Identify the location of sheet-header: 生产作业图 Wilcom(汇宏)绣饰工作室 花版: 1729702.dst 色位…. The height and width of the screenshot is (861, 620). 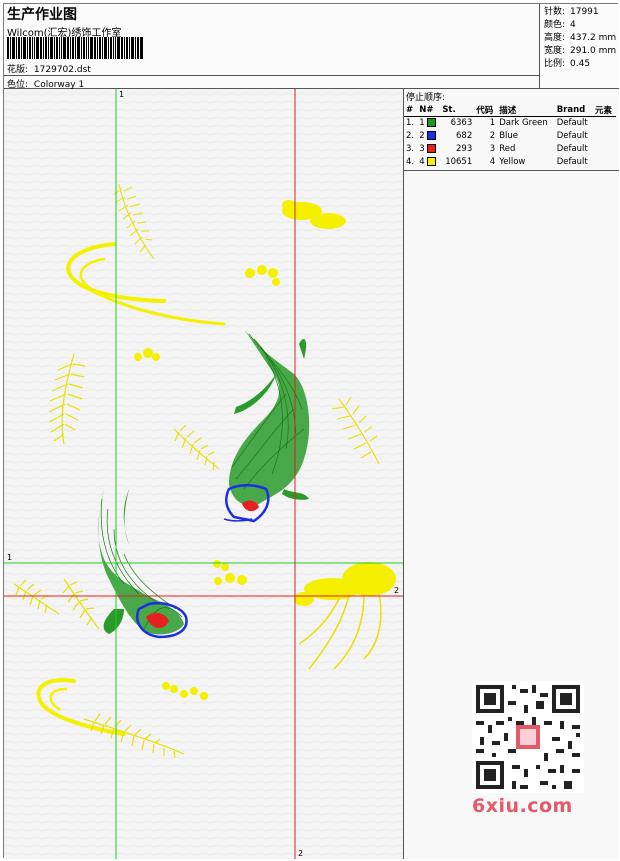
(311, 47).